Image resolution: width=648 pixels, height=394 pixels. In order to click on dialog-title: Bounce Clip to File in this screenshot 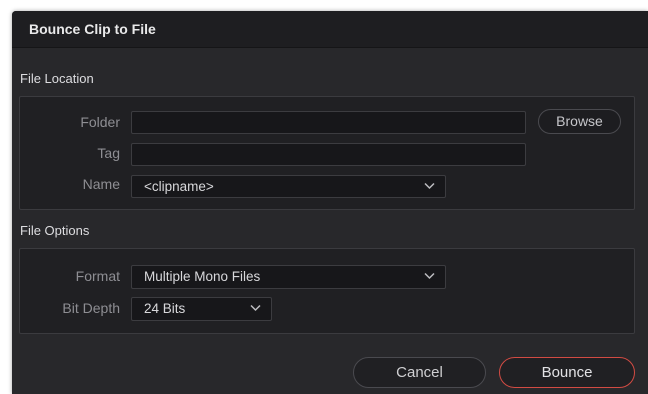, I will do `click(92, 29)`.